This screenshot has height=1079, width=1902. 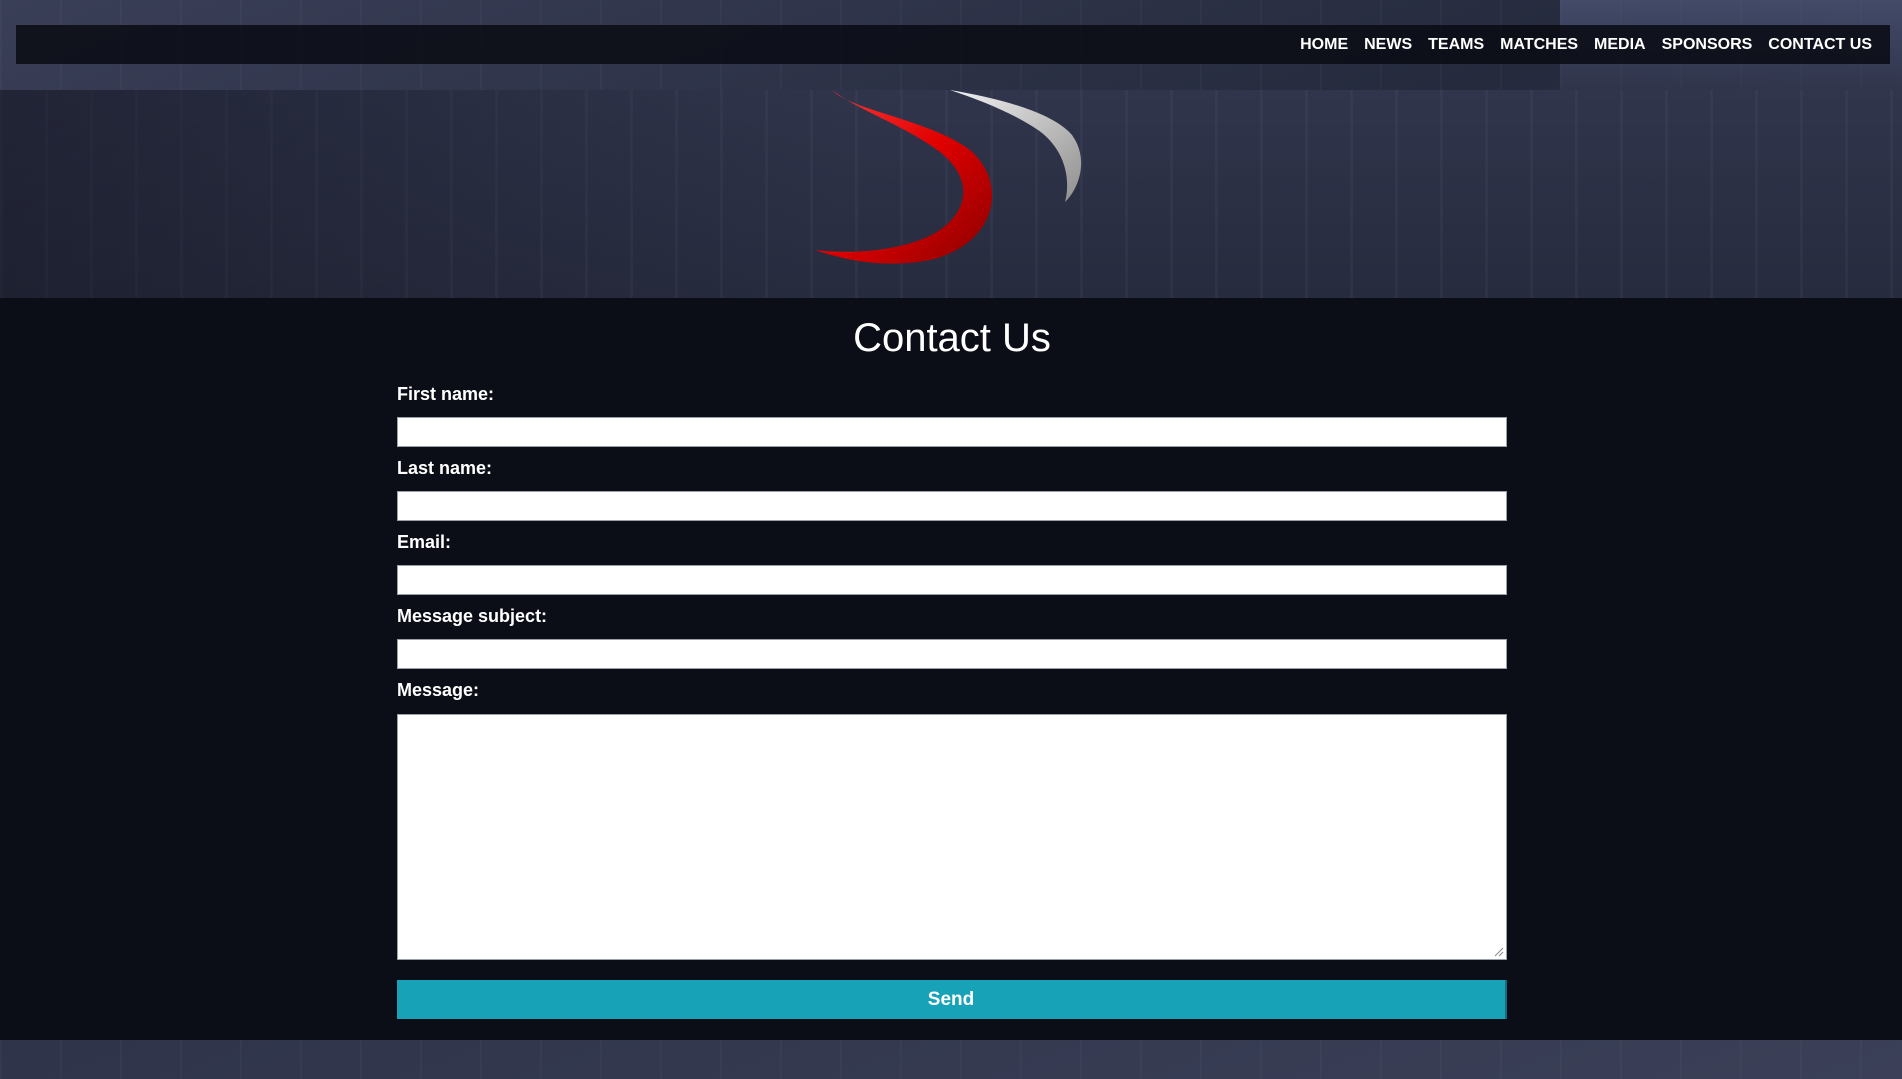 What do you see at coordinates (1820, 45) in the screenshot?
I see `nav-item-contact-us: CONTACT US` at bounding box center [1820, 45].